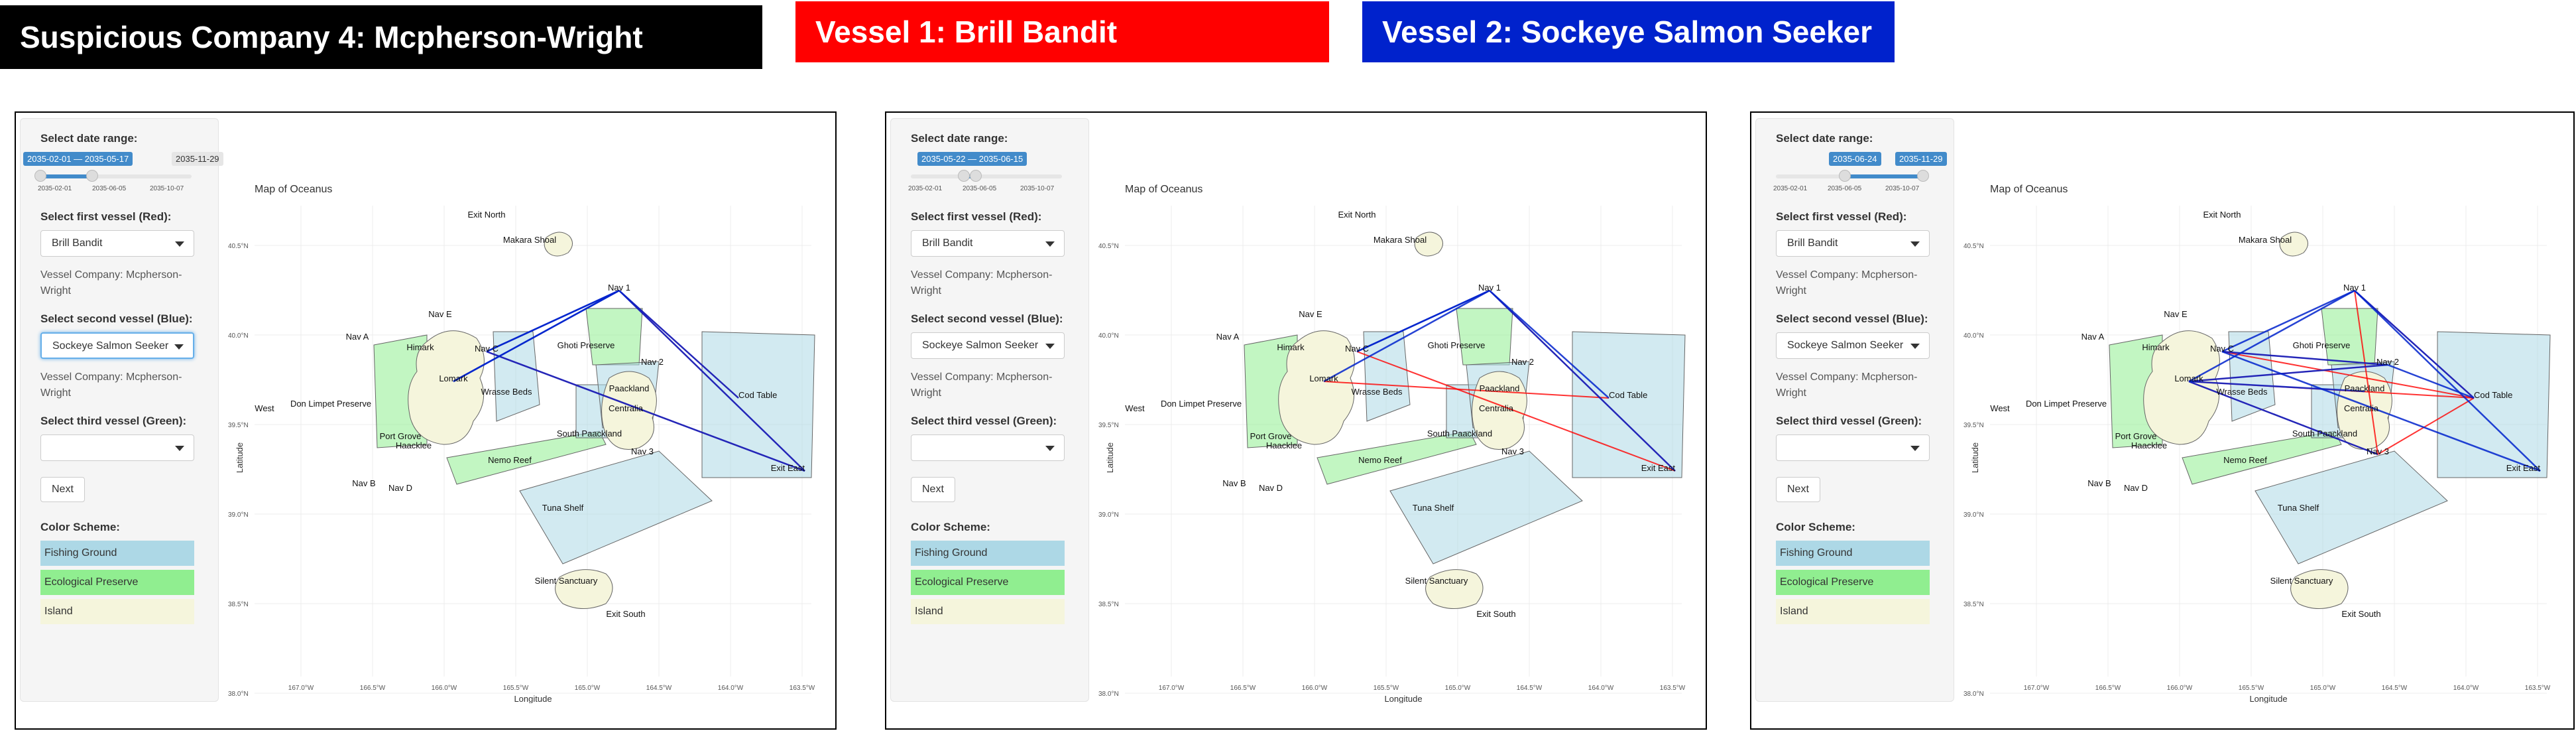 This screenshot has height=731, width=2576. Describe the element at coordinates (117, 318) in the screenshot. I see `second-vessel-label: Select second vessel (Blue):` at that location.